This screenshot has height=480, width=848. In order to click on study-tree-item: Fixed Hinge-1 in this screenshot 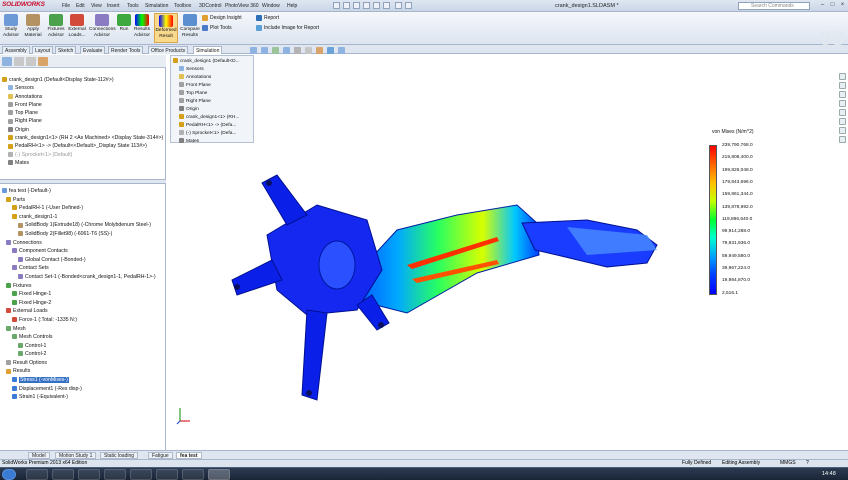, I will do `click(83, 294)`.